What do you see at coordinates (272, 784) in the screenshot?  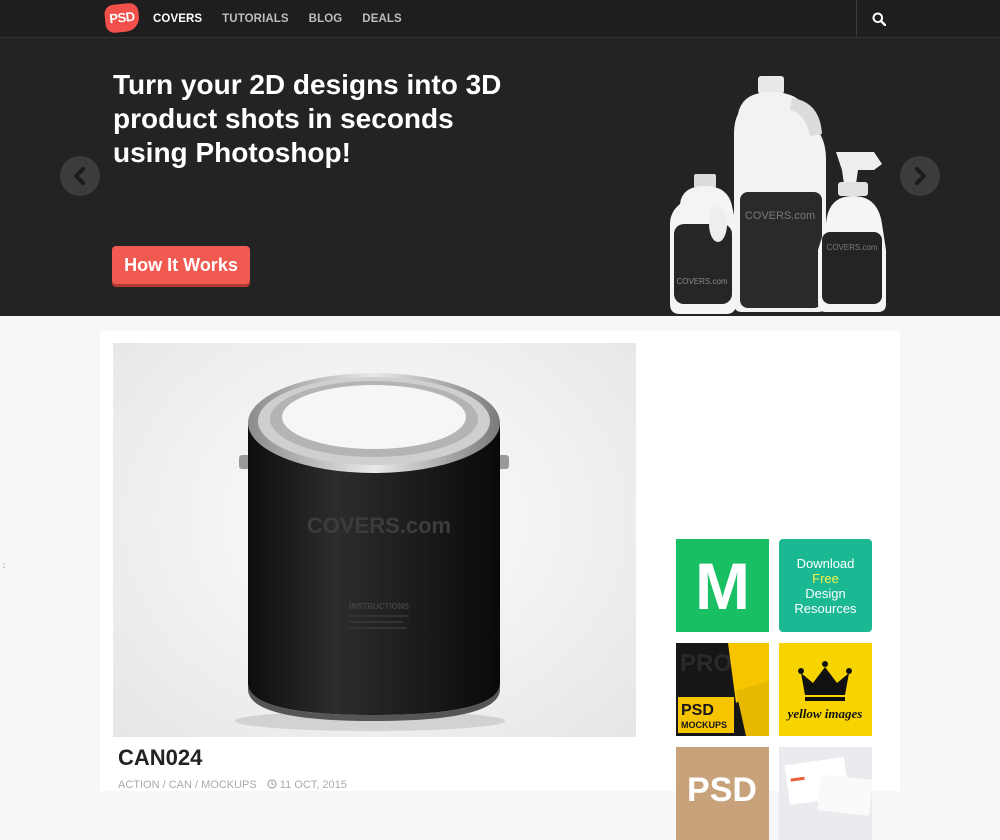 I see `clock-icon` at bounding box center [272, 784].